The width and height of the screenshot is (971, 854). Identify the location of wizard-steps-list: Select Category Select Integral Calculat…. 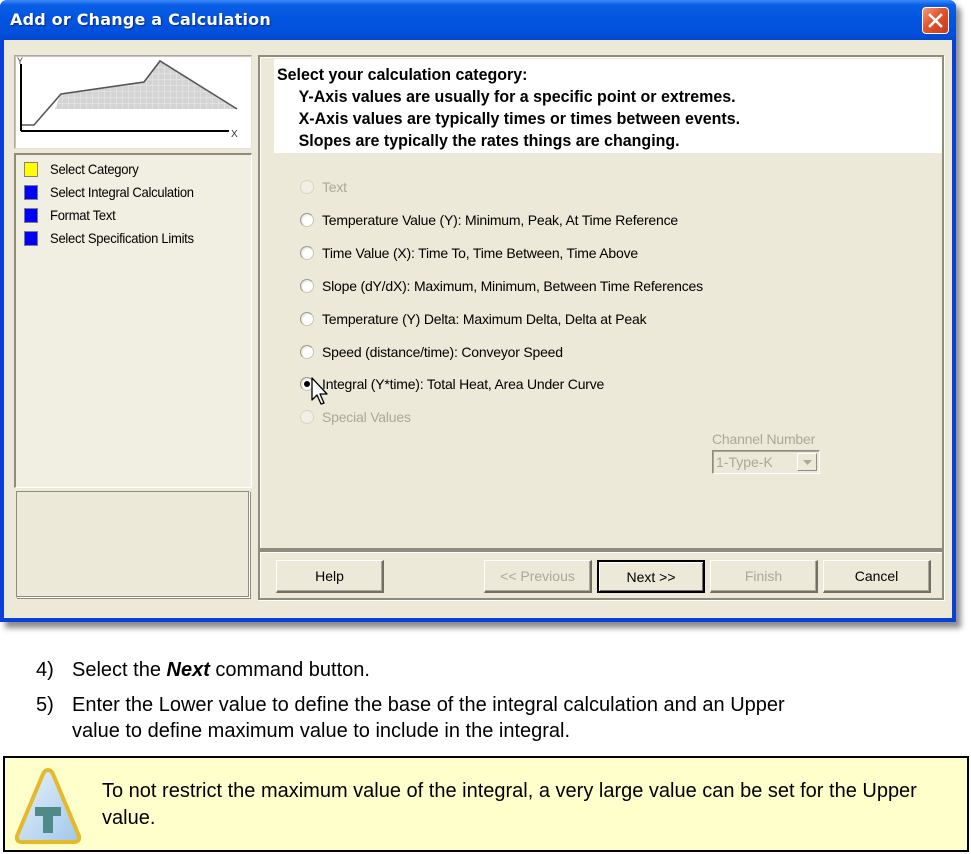
(133, 320).